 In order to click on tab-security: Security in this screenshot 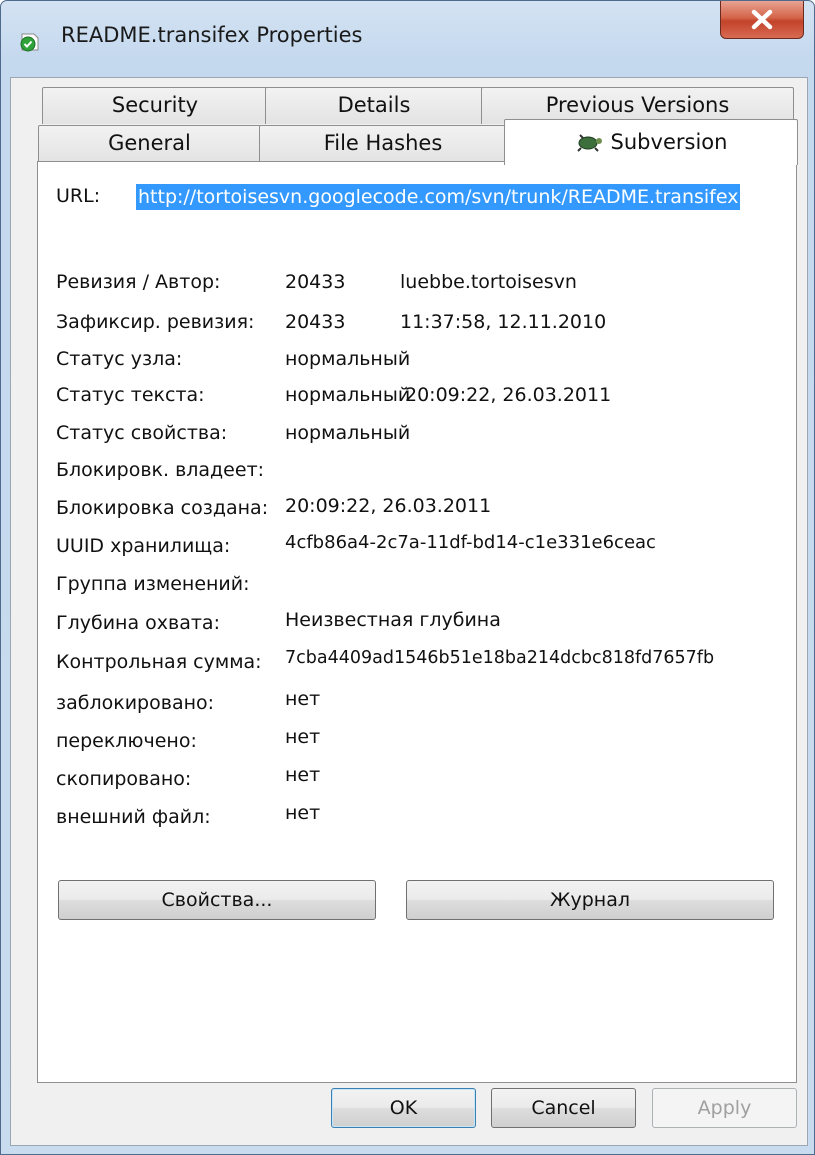, I will do `click(155, 105)`.